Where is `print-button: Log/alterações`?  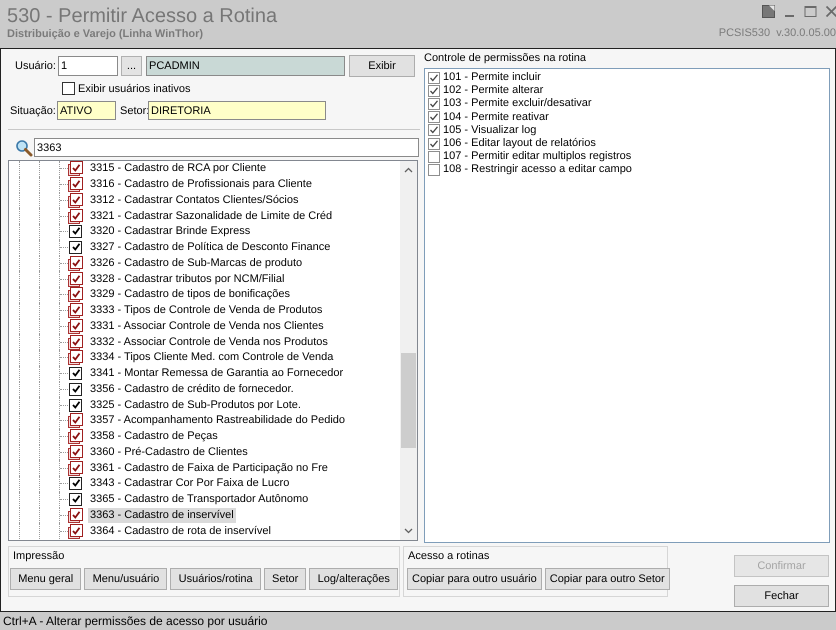
print-button: Log/alterações is located at coordinates (353, 579).